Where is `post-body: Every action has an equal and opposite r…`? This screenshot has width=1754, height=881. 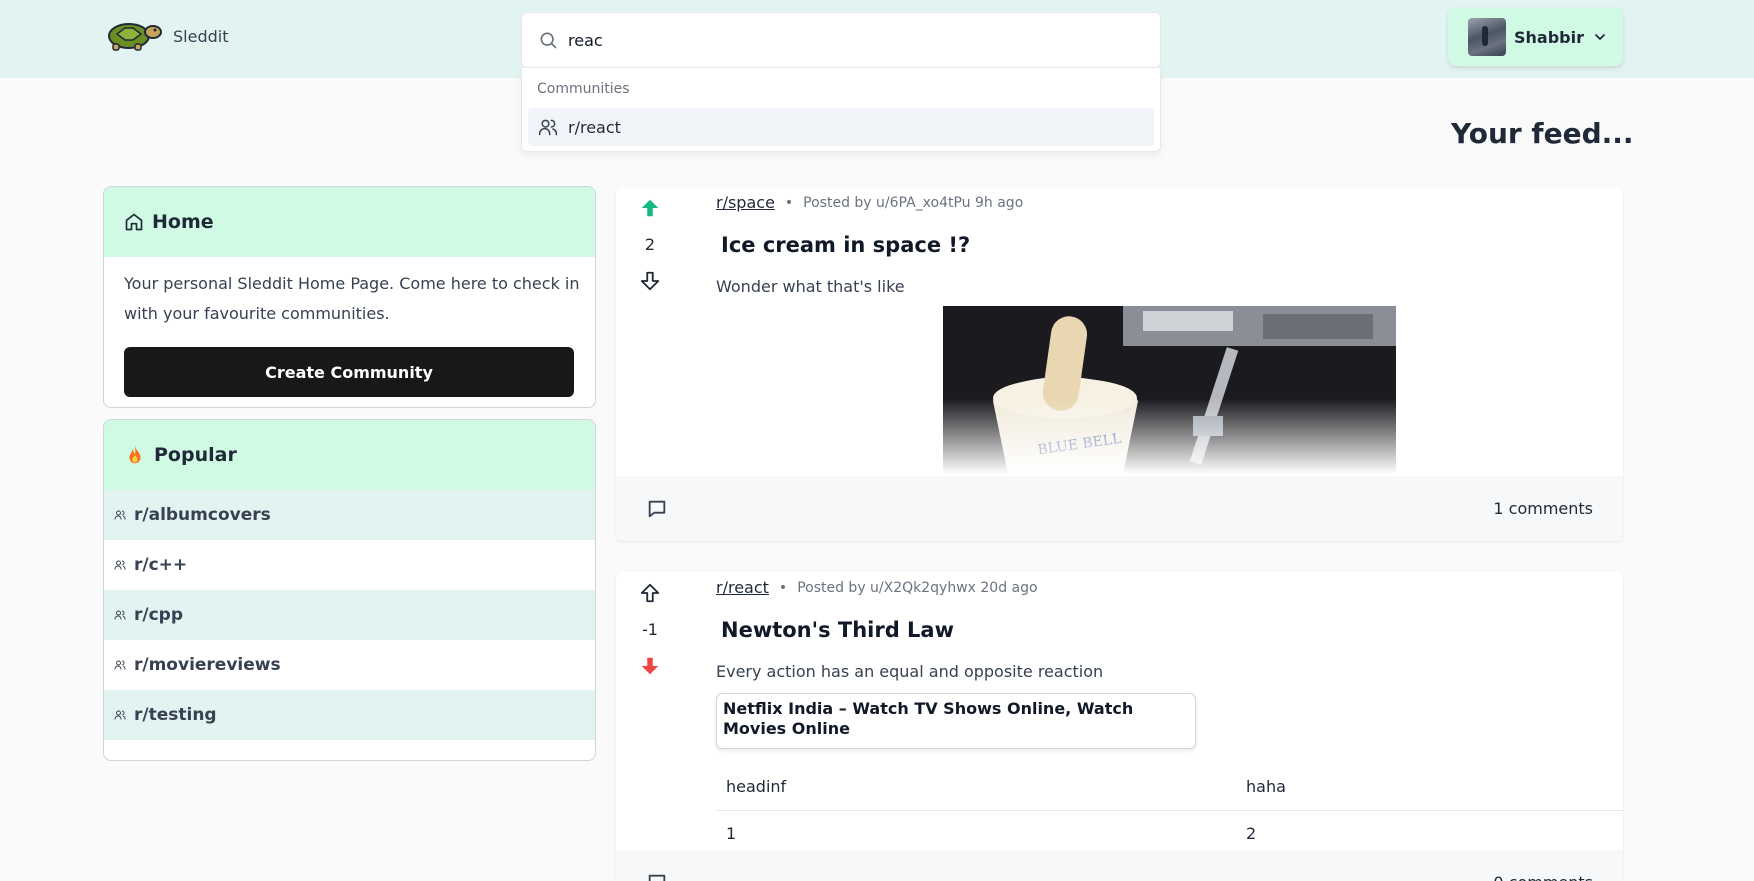
post-body: Every action has an equal and opposite r… is located at coordinates (910, 671).